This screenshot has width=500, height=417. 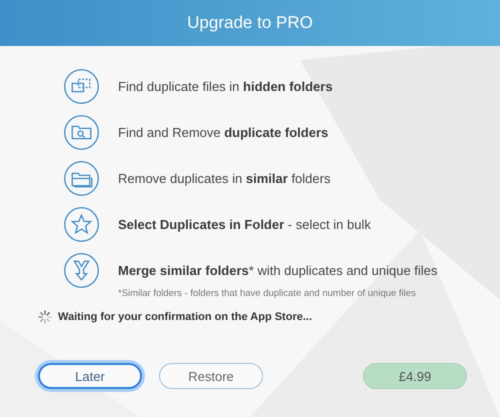 I want to click on restore-button: Restore, so click(x=211, y=376).